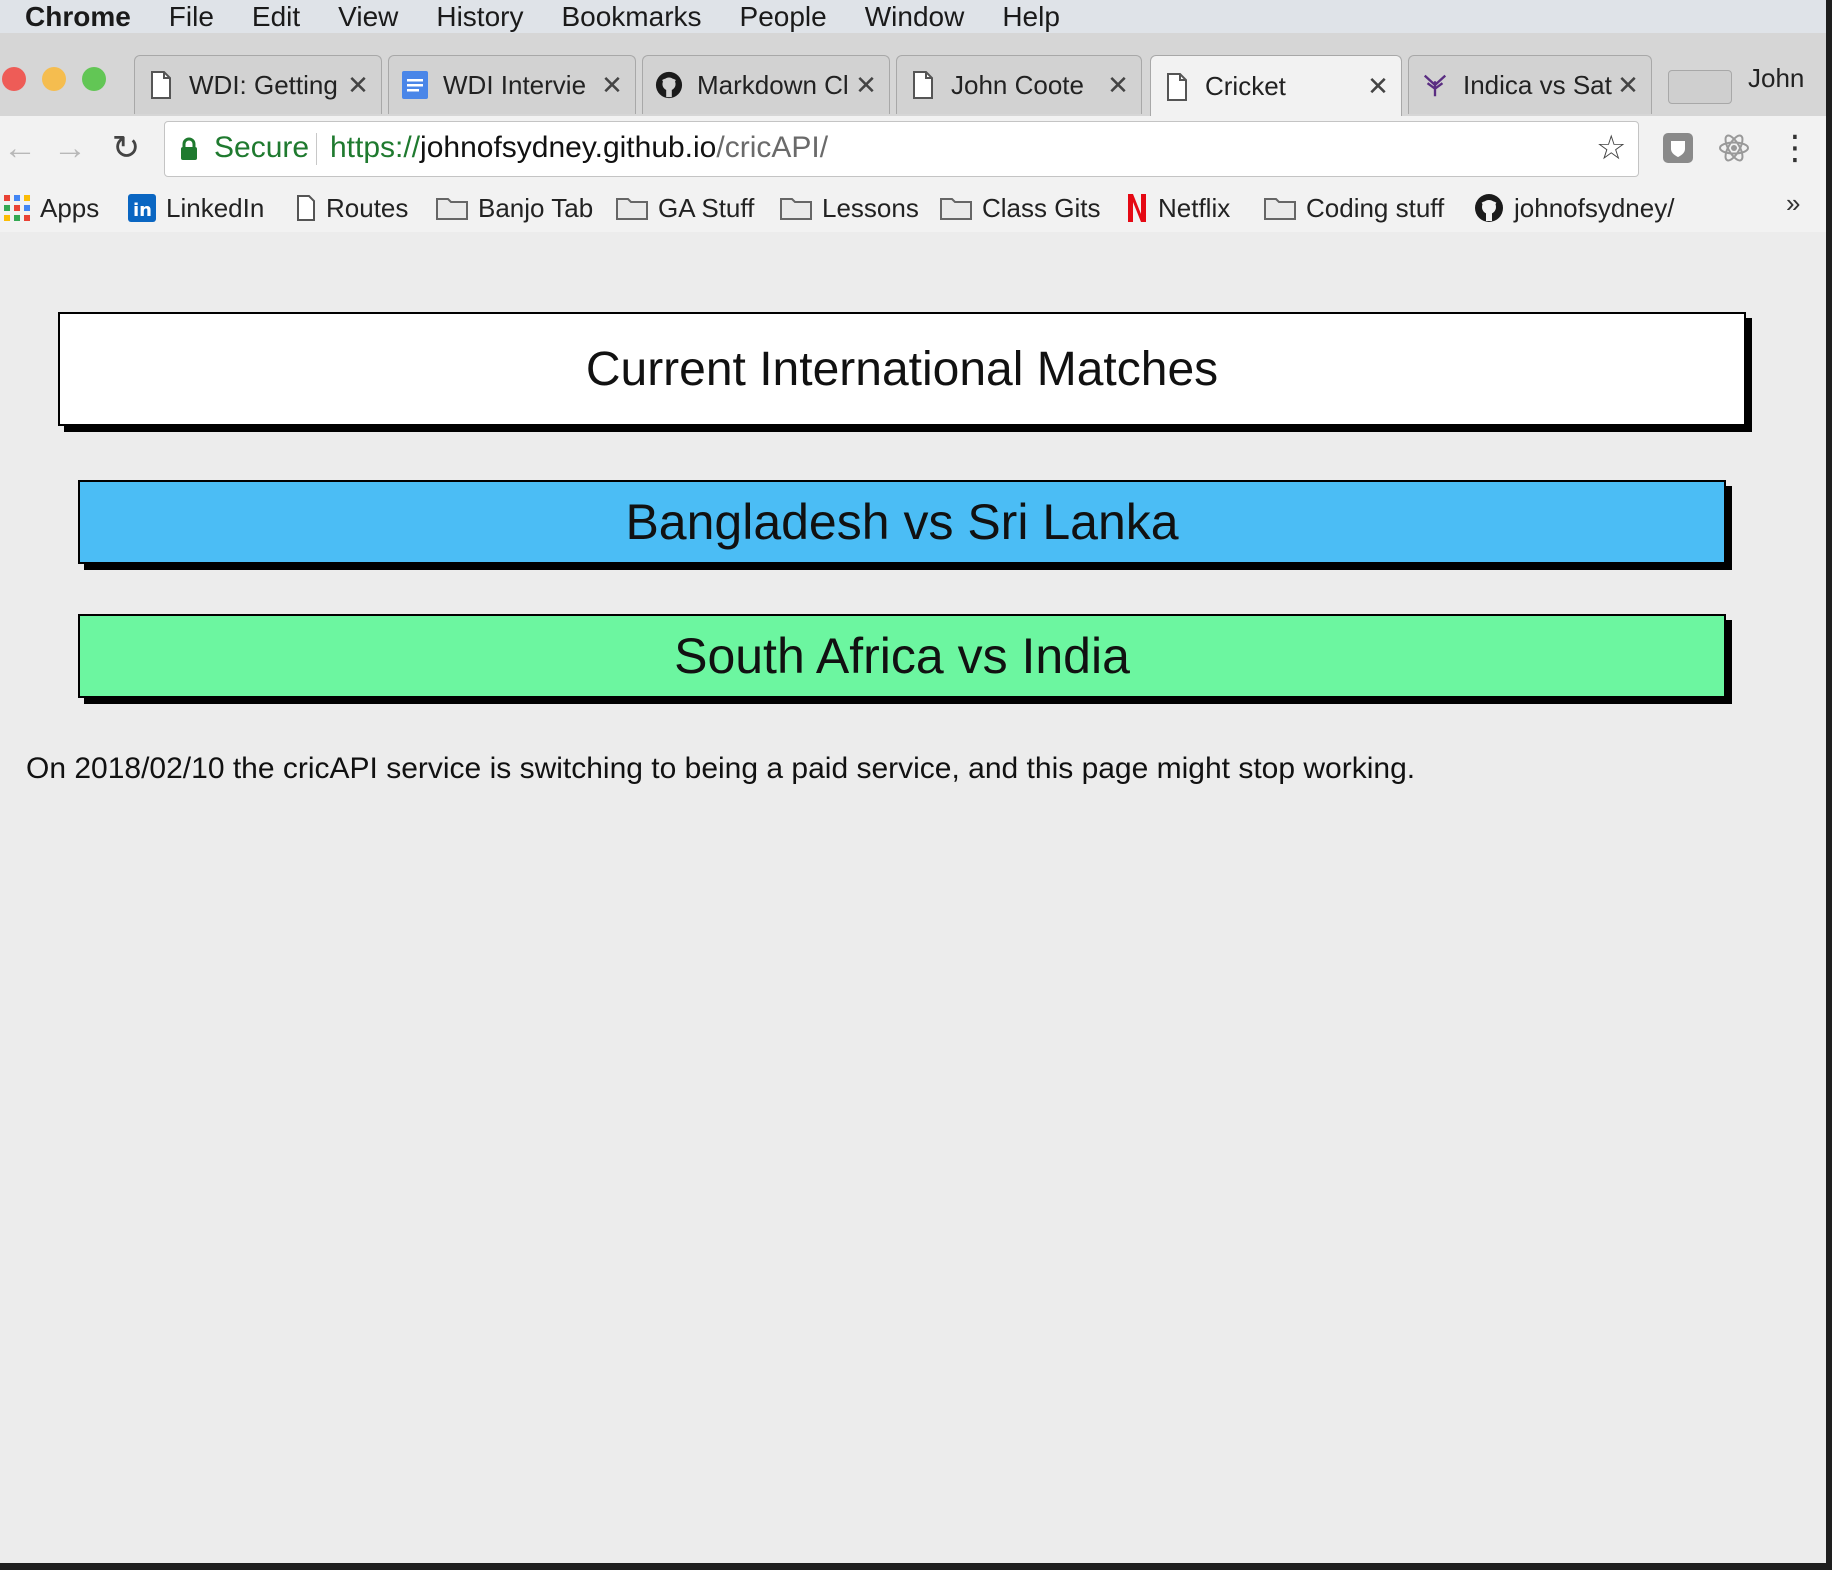 The height and width of the screenshot is (1570, 1832). What do you see at coordinates (1611, 148) in the screenshot?
I see `bookmark-star-icon: ☆` at bounding box center [1611, 148].